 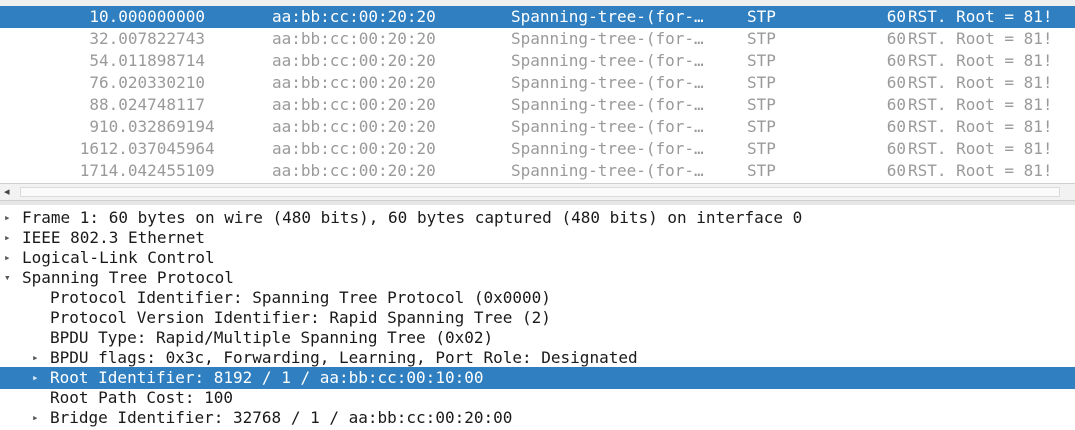 I want to click on detail-tree-item: Root Path Cost: 100, so click(x=537, y=398).